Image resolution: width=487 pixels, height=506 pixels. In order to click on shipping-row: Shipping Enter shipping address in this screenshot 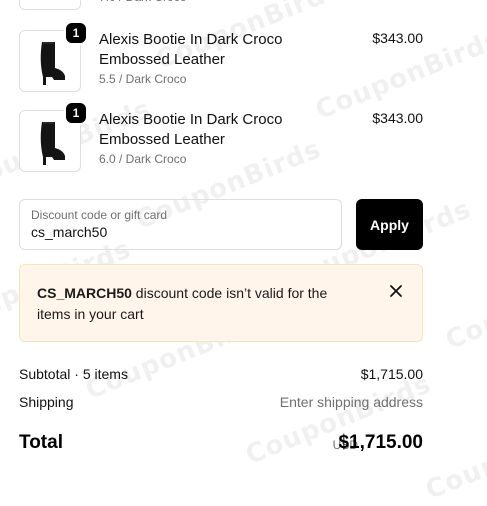, I will do `click(221, 402)`.